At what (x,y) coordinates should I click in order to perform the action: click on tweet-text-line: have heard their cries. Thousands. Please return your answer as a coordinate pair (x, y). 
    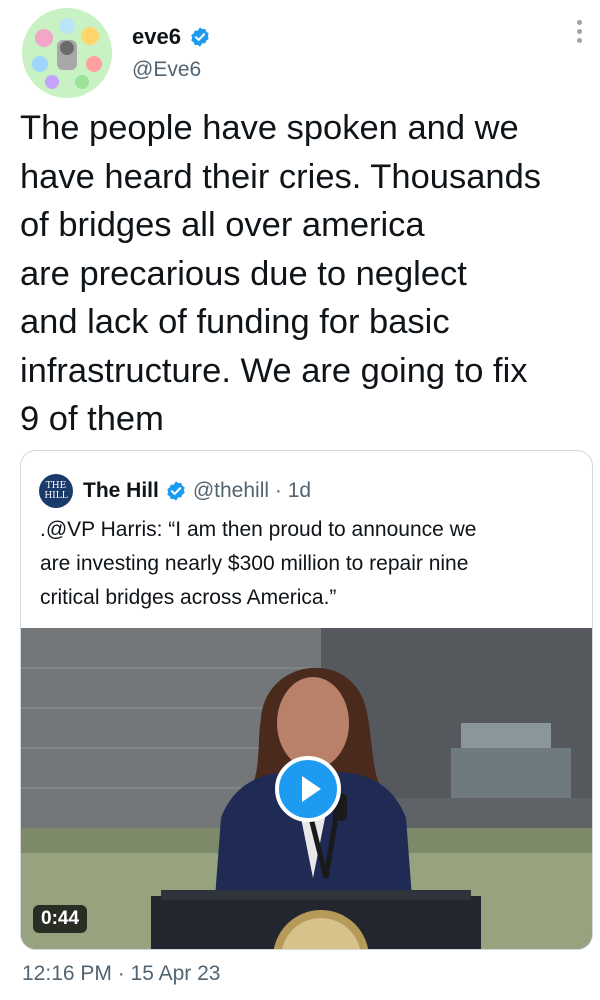
    Looking at the image, I should click on (281, 176).